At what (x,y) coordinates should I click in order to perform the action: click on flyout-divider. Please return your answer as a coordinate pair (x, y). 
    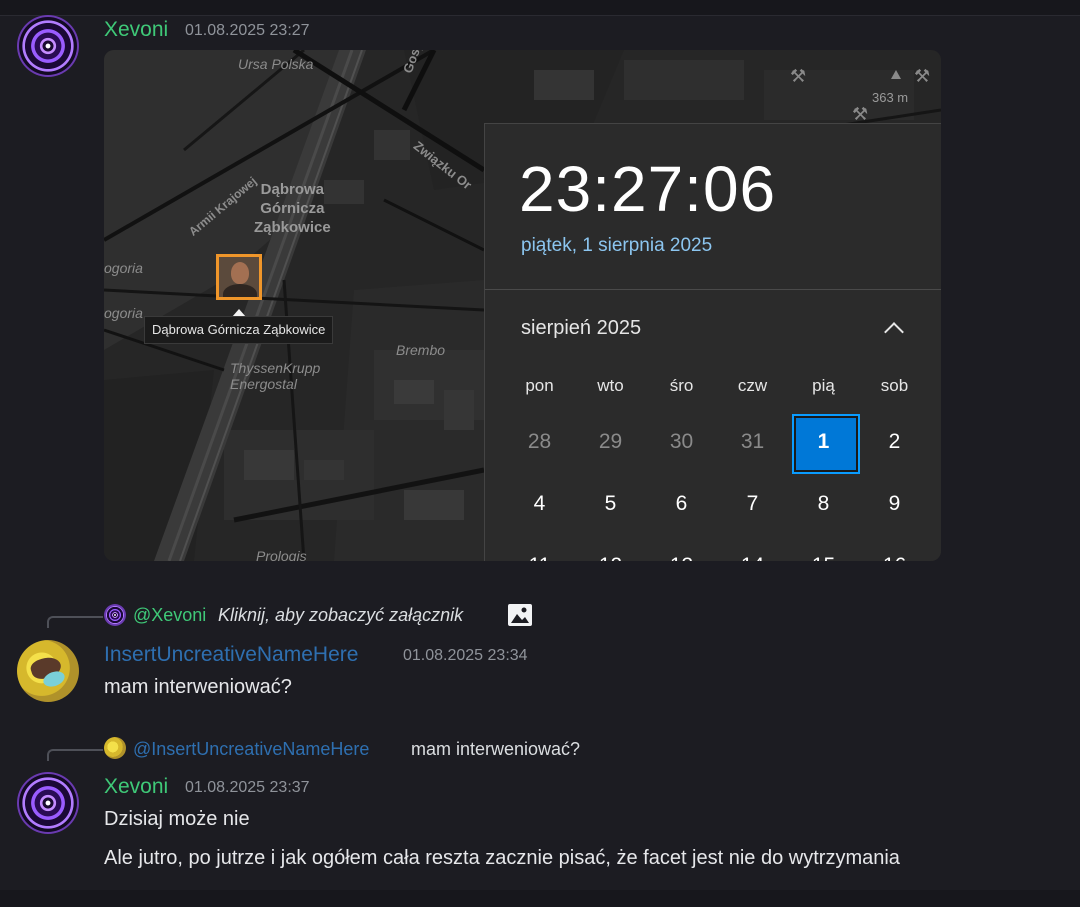
    Looking at the image, I should click on (713, 289).